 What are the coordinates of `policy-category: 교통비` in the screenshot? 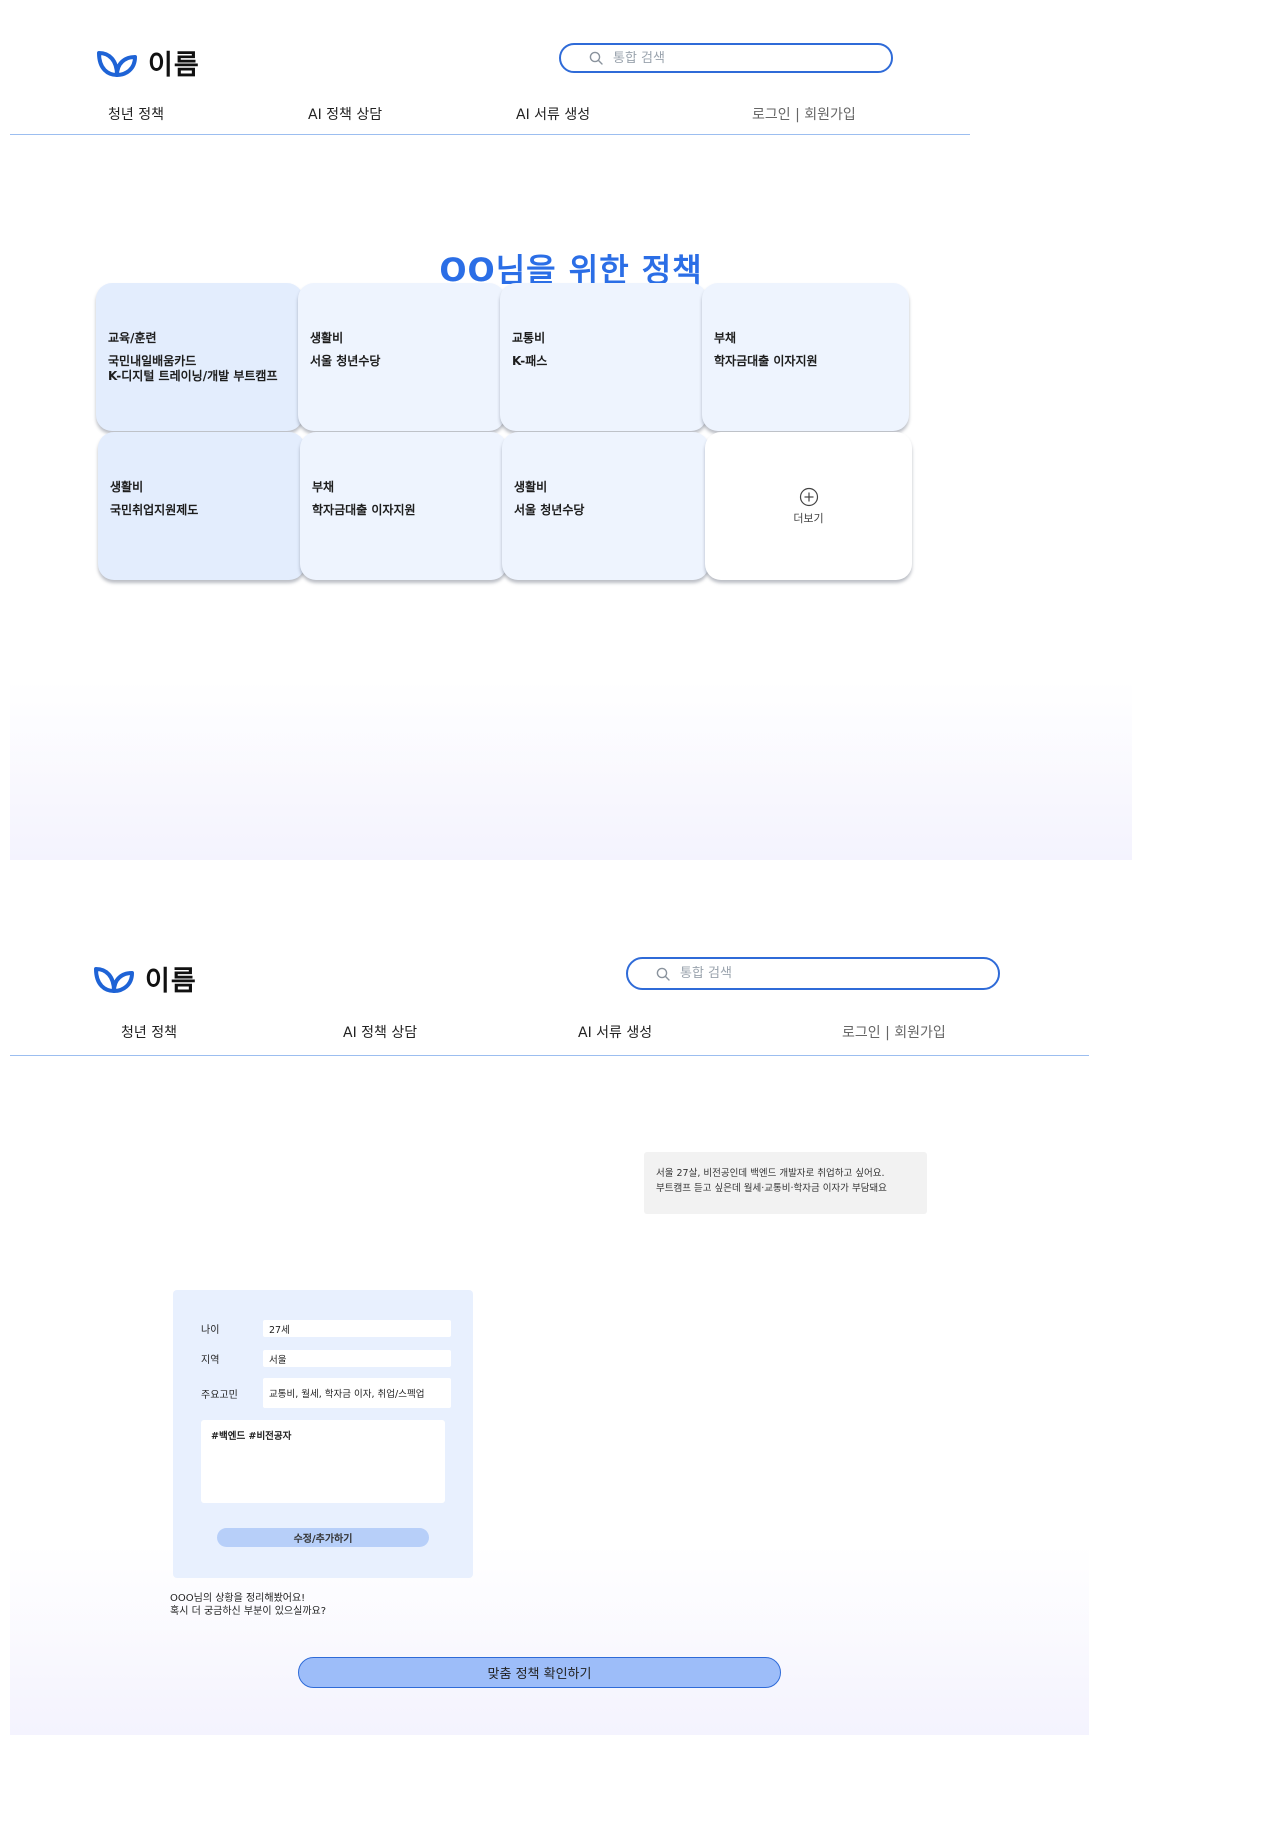 It's located at (529, 338).